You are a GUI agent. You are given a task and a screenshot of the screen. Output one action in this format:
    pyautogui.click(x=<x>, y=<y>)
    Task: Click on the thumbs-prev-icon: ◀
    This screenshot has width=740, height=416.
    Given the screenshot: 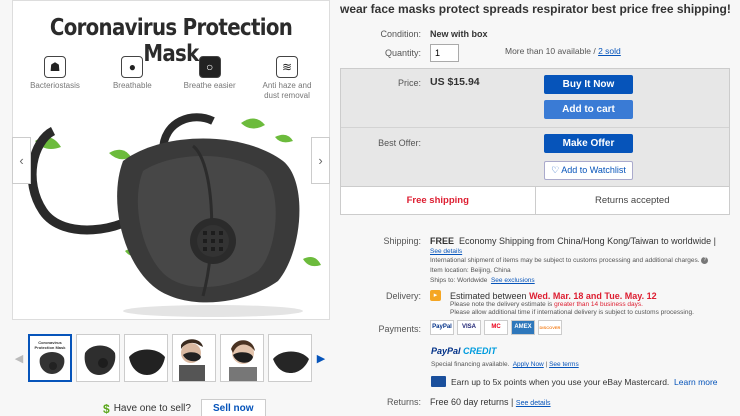 What is the action you would take?
    pyautogui.click(x=19, y=358)
    